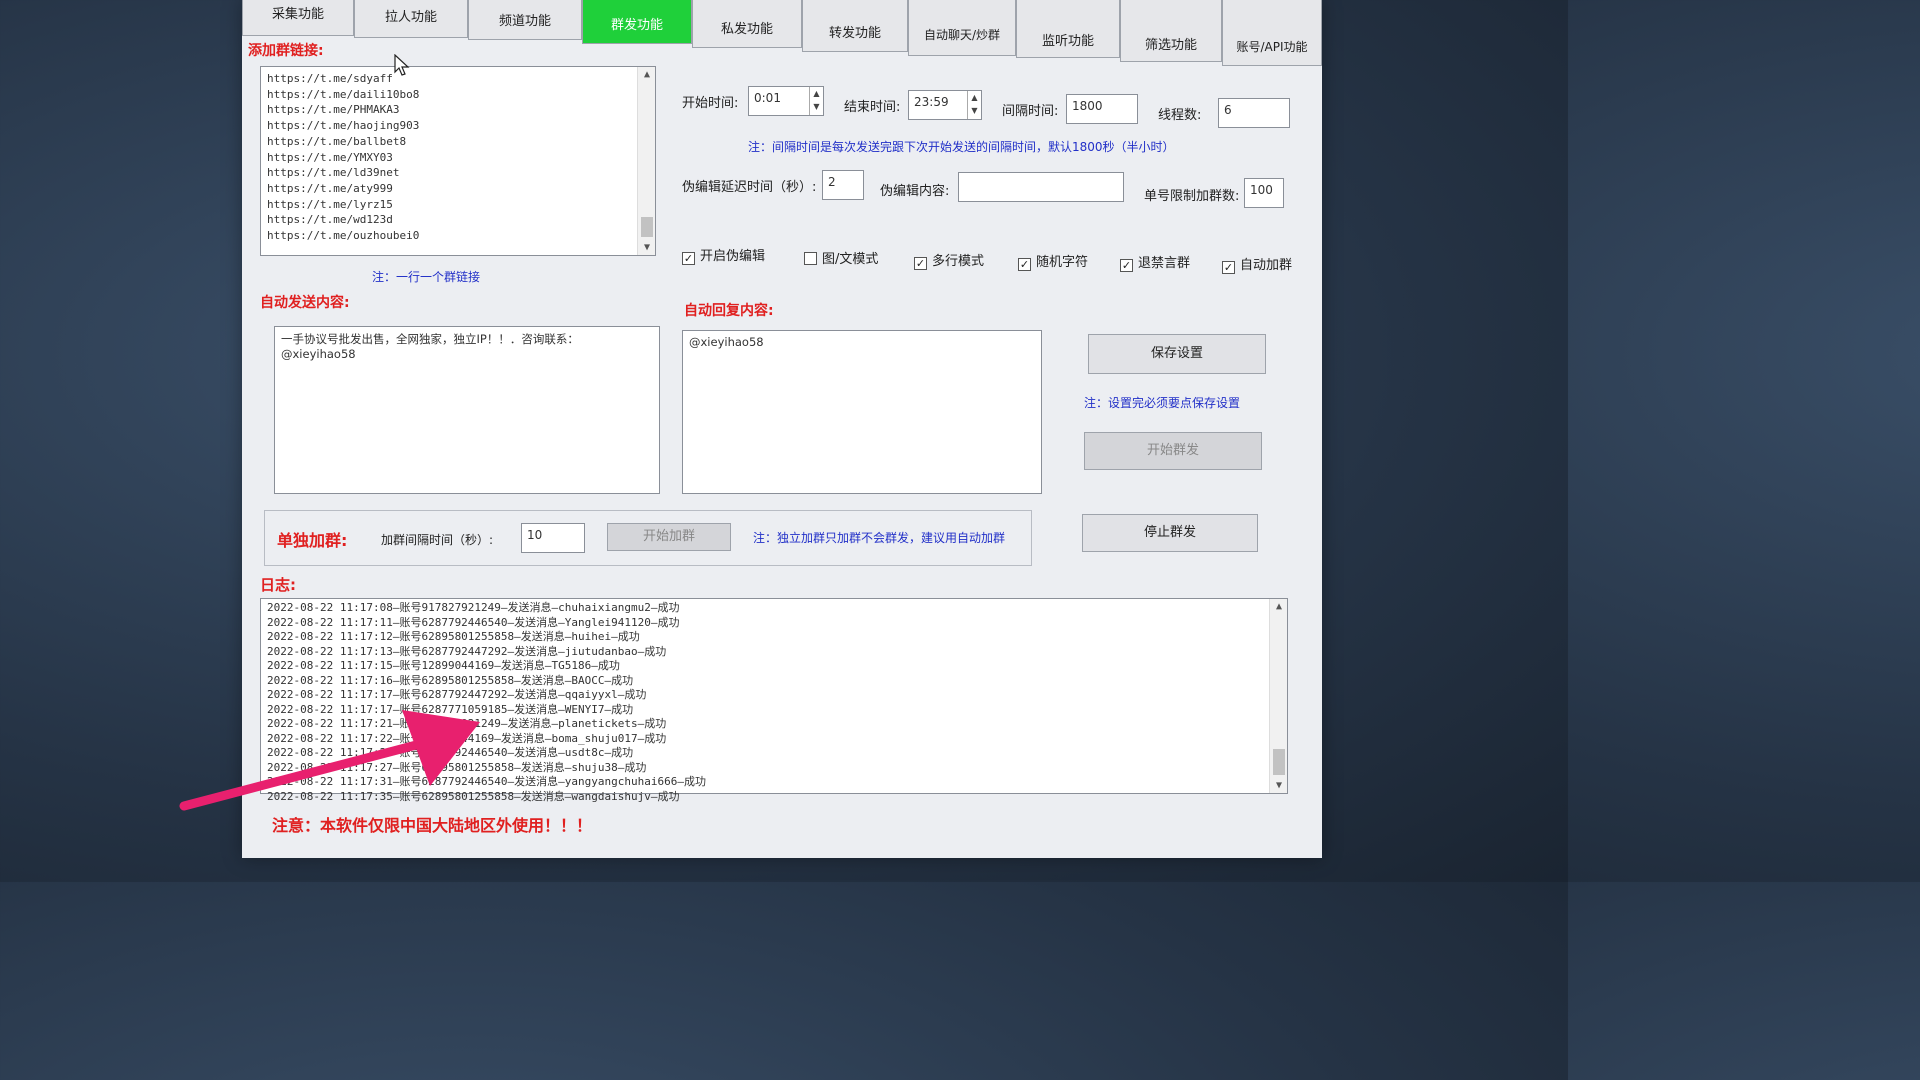 This screenshot has height=1080, width=1920. What do you see at coordinates (1087, 106) in the screenshot?
I see `interval-value: 1800` at bounding box center [1087, 106].